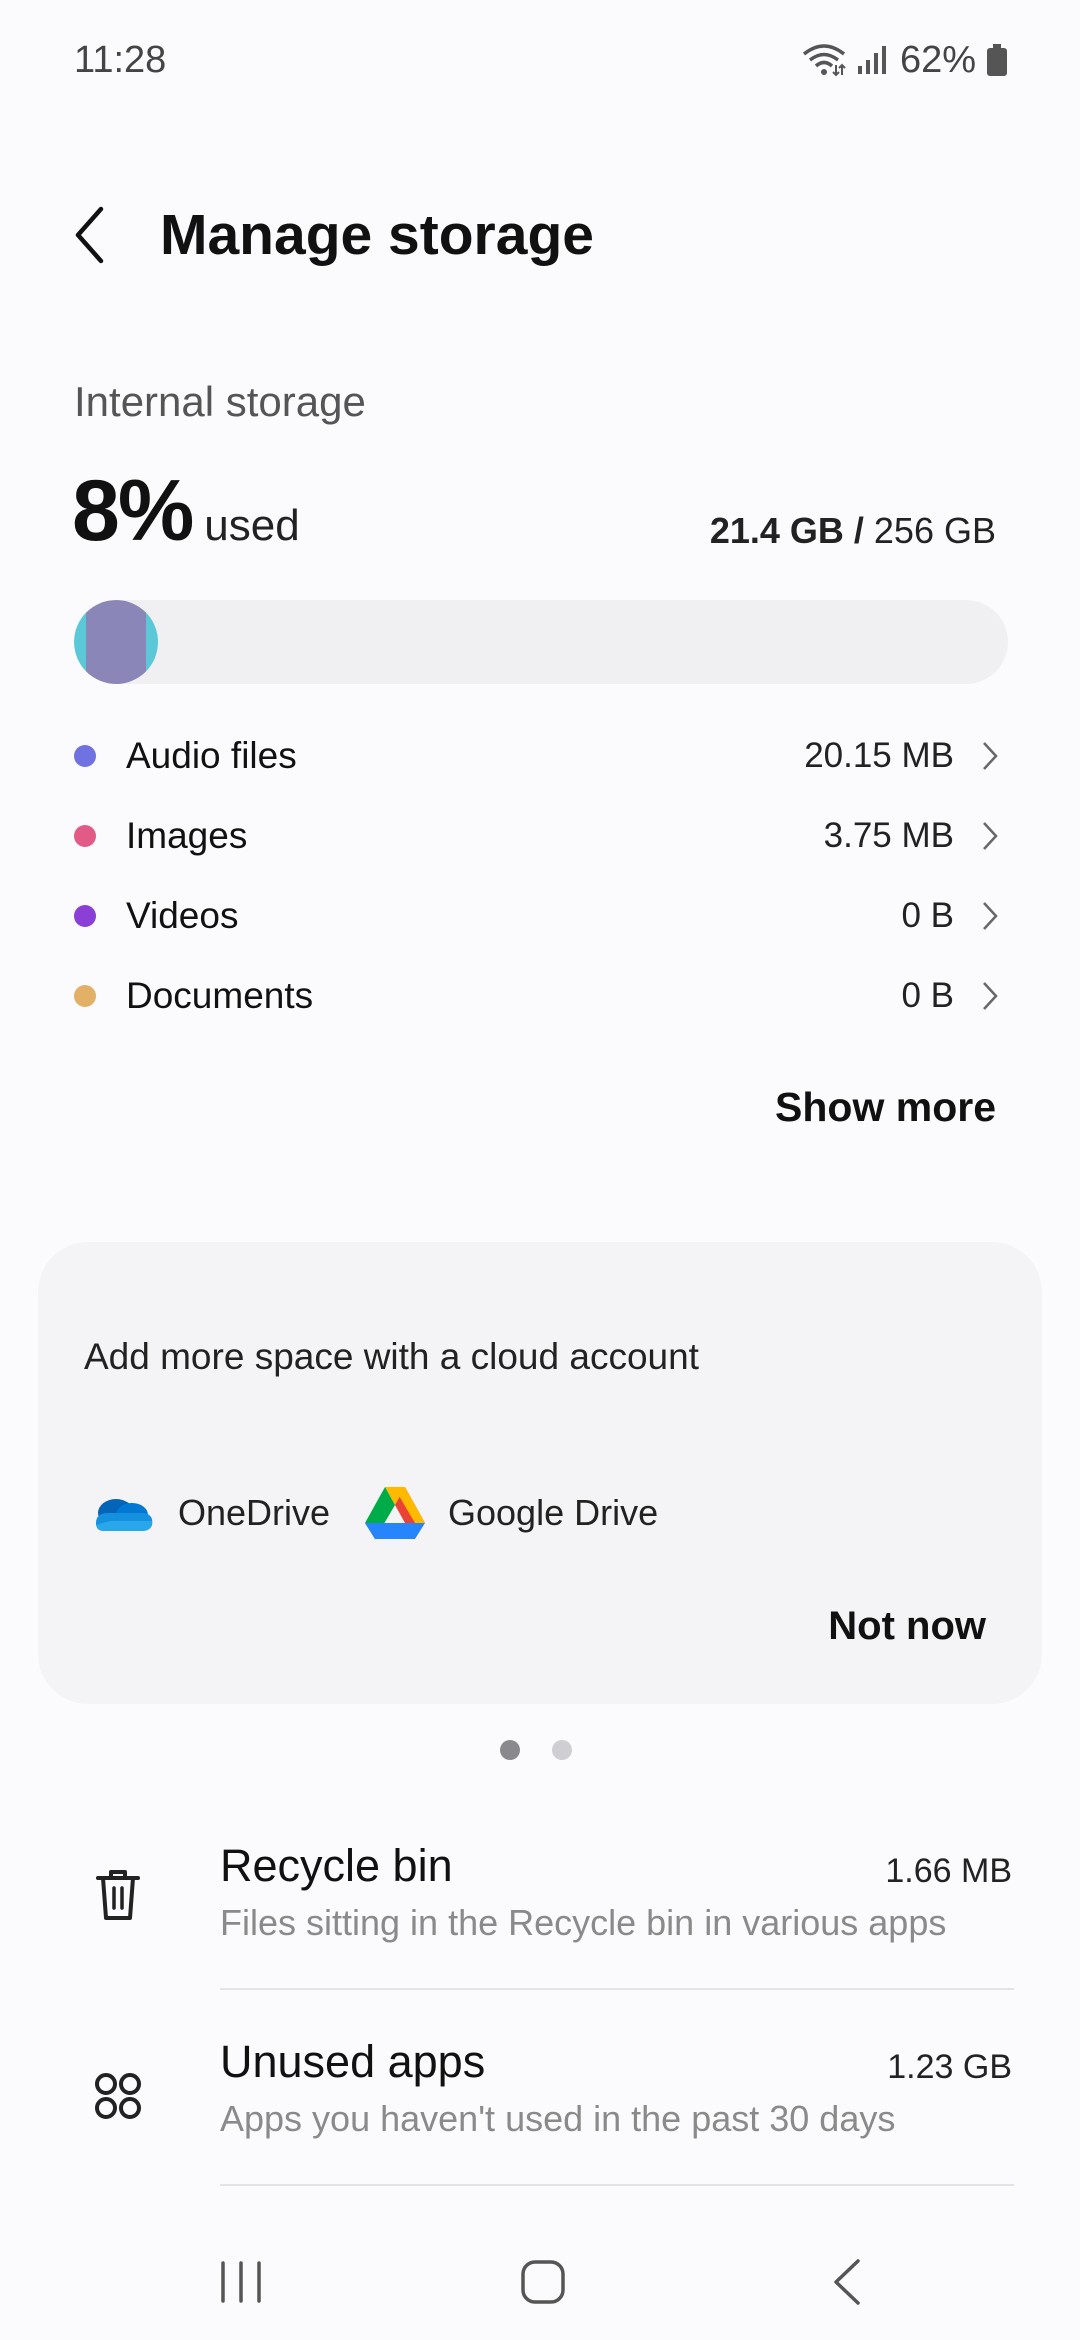  Describe the element at coordinates (252, 525) in the screenshot. I see `usage-percent-suffix: used` at that location.